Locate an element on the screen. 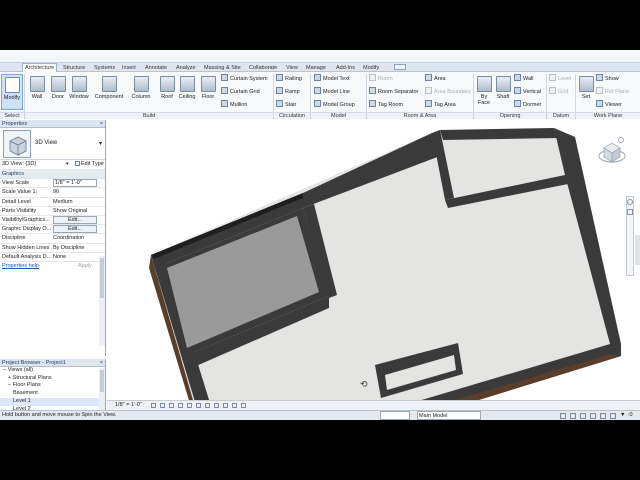  shadows-icon is located at coordinates (180, 405).